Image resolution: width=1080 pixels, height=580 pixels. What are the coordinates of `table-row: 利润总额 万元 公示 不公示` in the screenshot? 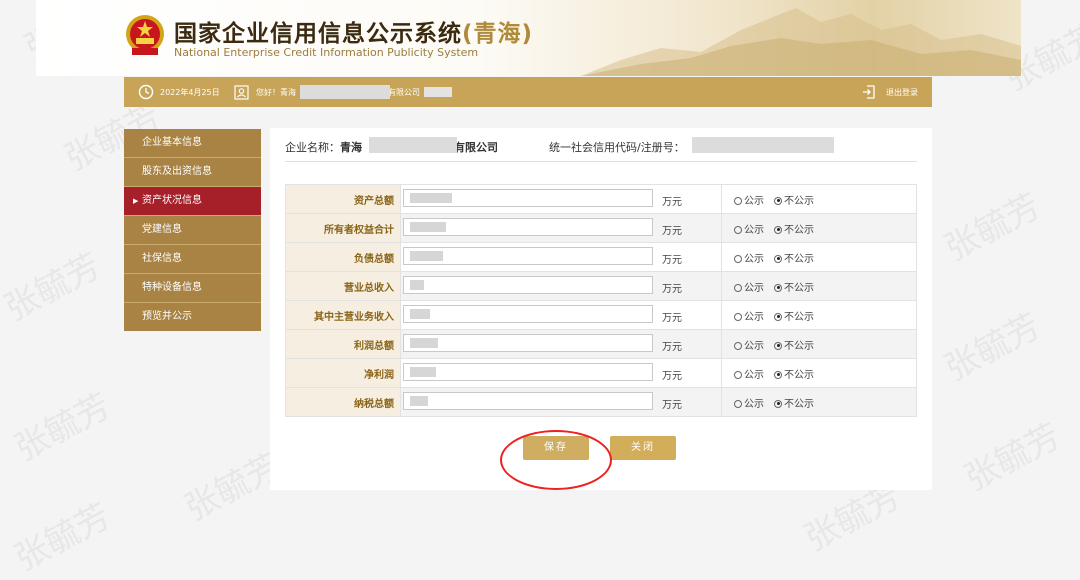 It's located at (601, 344).